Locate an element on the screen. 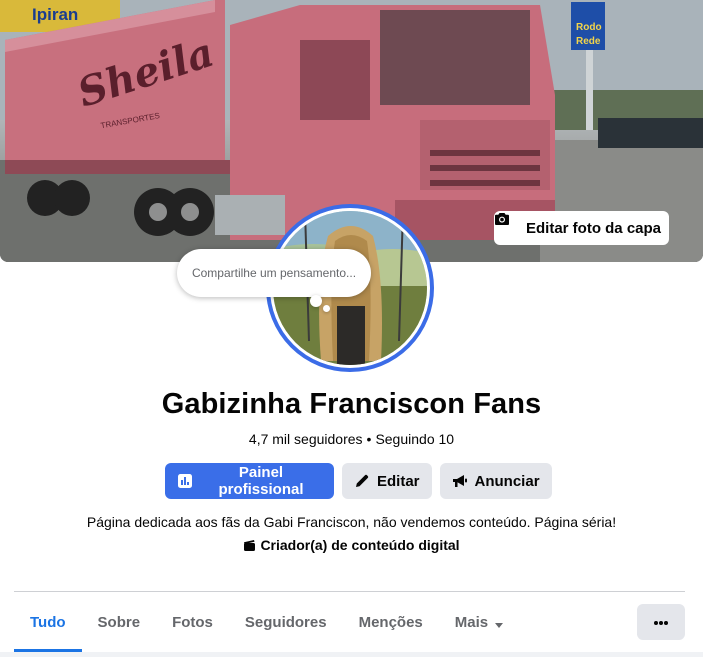  tab-followers: Seguidores is located at coordinates (286, 622).